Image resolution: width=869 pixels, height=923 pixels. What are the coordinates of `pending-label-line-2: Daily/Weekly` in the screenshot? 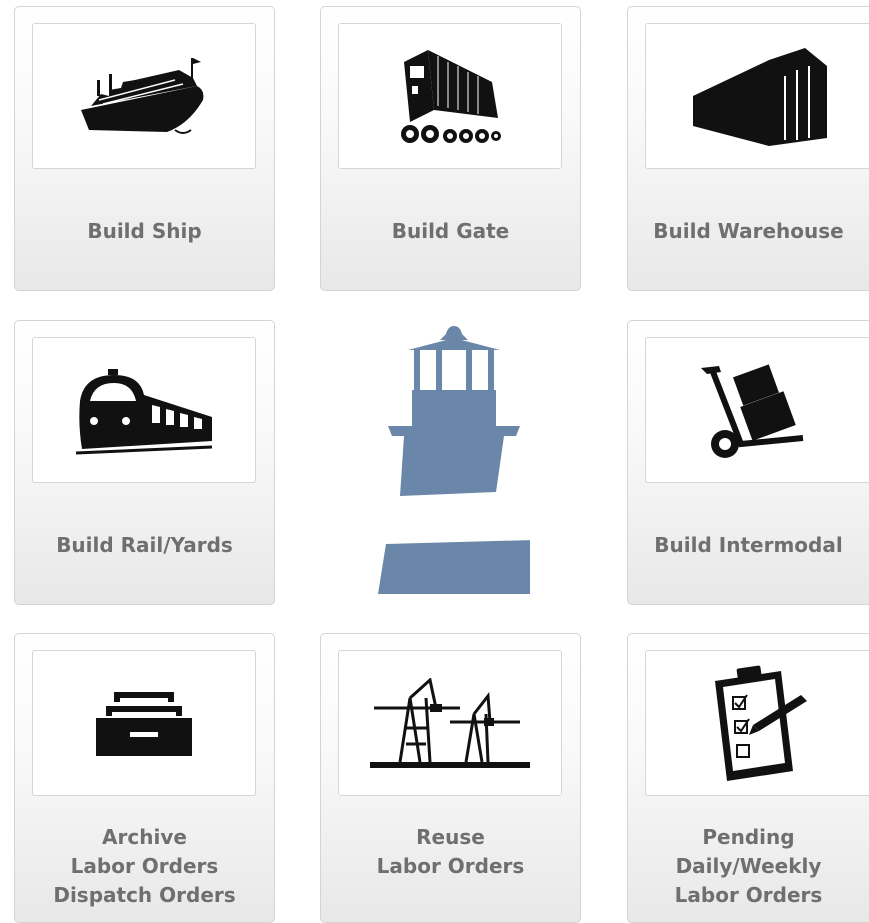 It's located at (748, 866).